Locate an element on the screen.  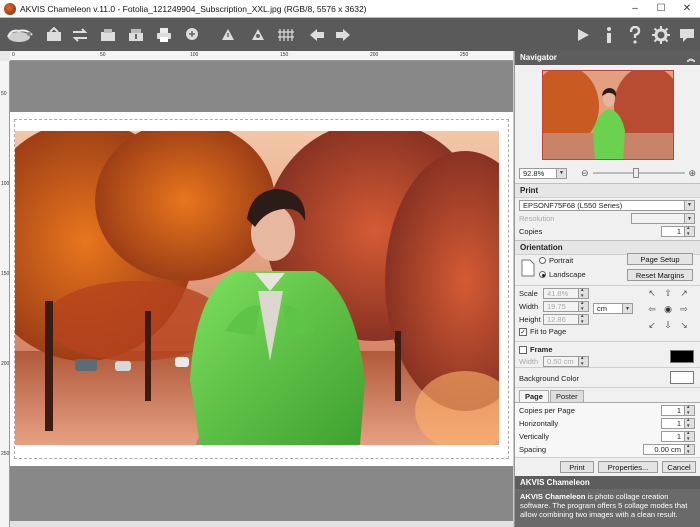
undo-icon is located at coordinates (228, 35).